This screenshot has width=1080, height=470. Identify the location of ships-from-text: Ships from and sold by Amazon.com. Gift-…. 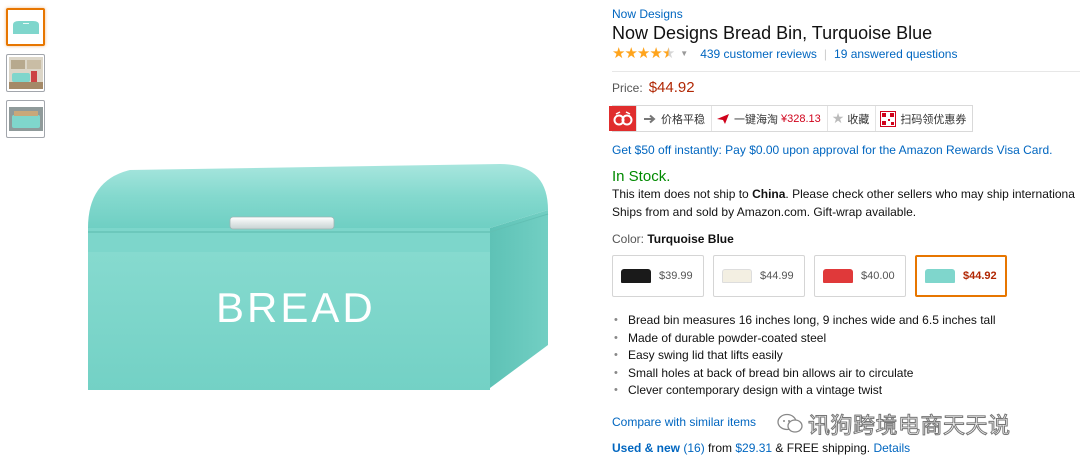
(764, 212).